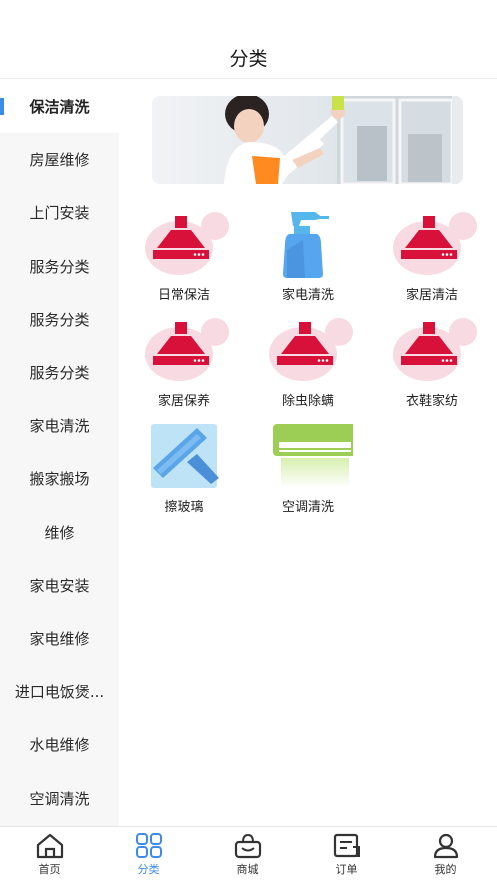 This screenshot has width=497, height=883. I want to click on tab-category: 分类, so click(148, 855).